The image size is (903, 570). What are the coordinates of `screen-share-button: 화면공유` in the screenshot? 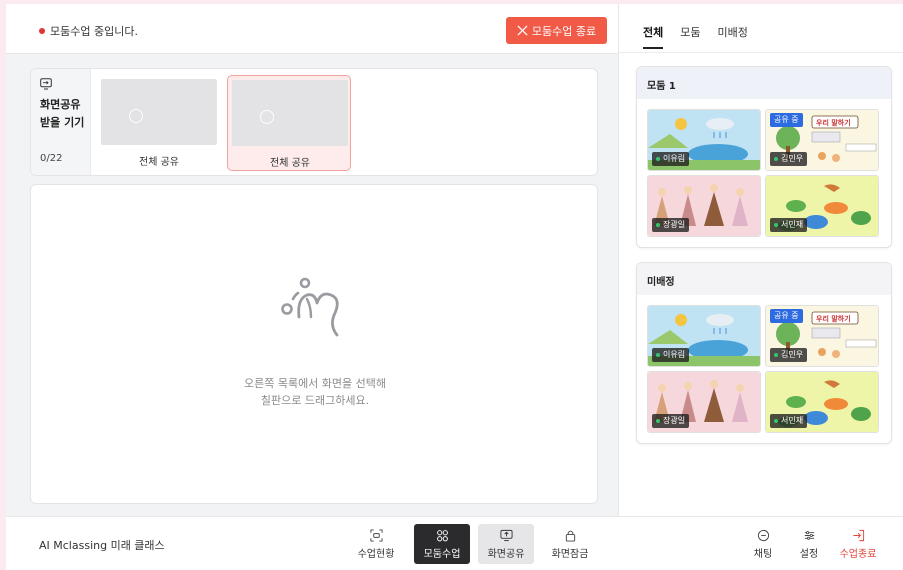 It's located at (506, 544).